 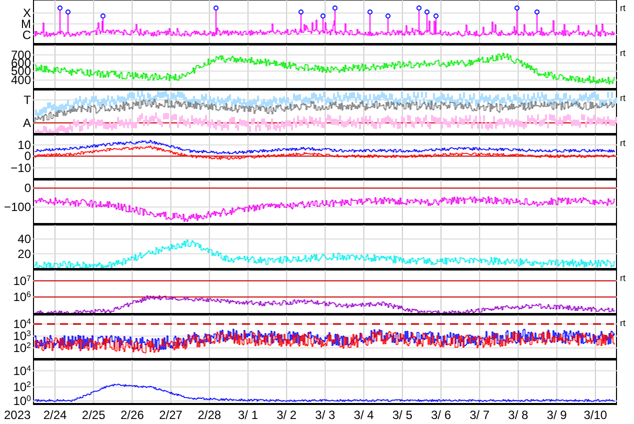 What do you see at coordinates (402, 415) in the screenshot?
I see `date-label: 3/ 5` at bounding box center [402, 415].